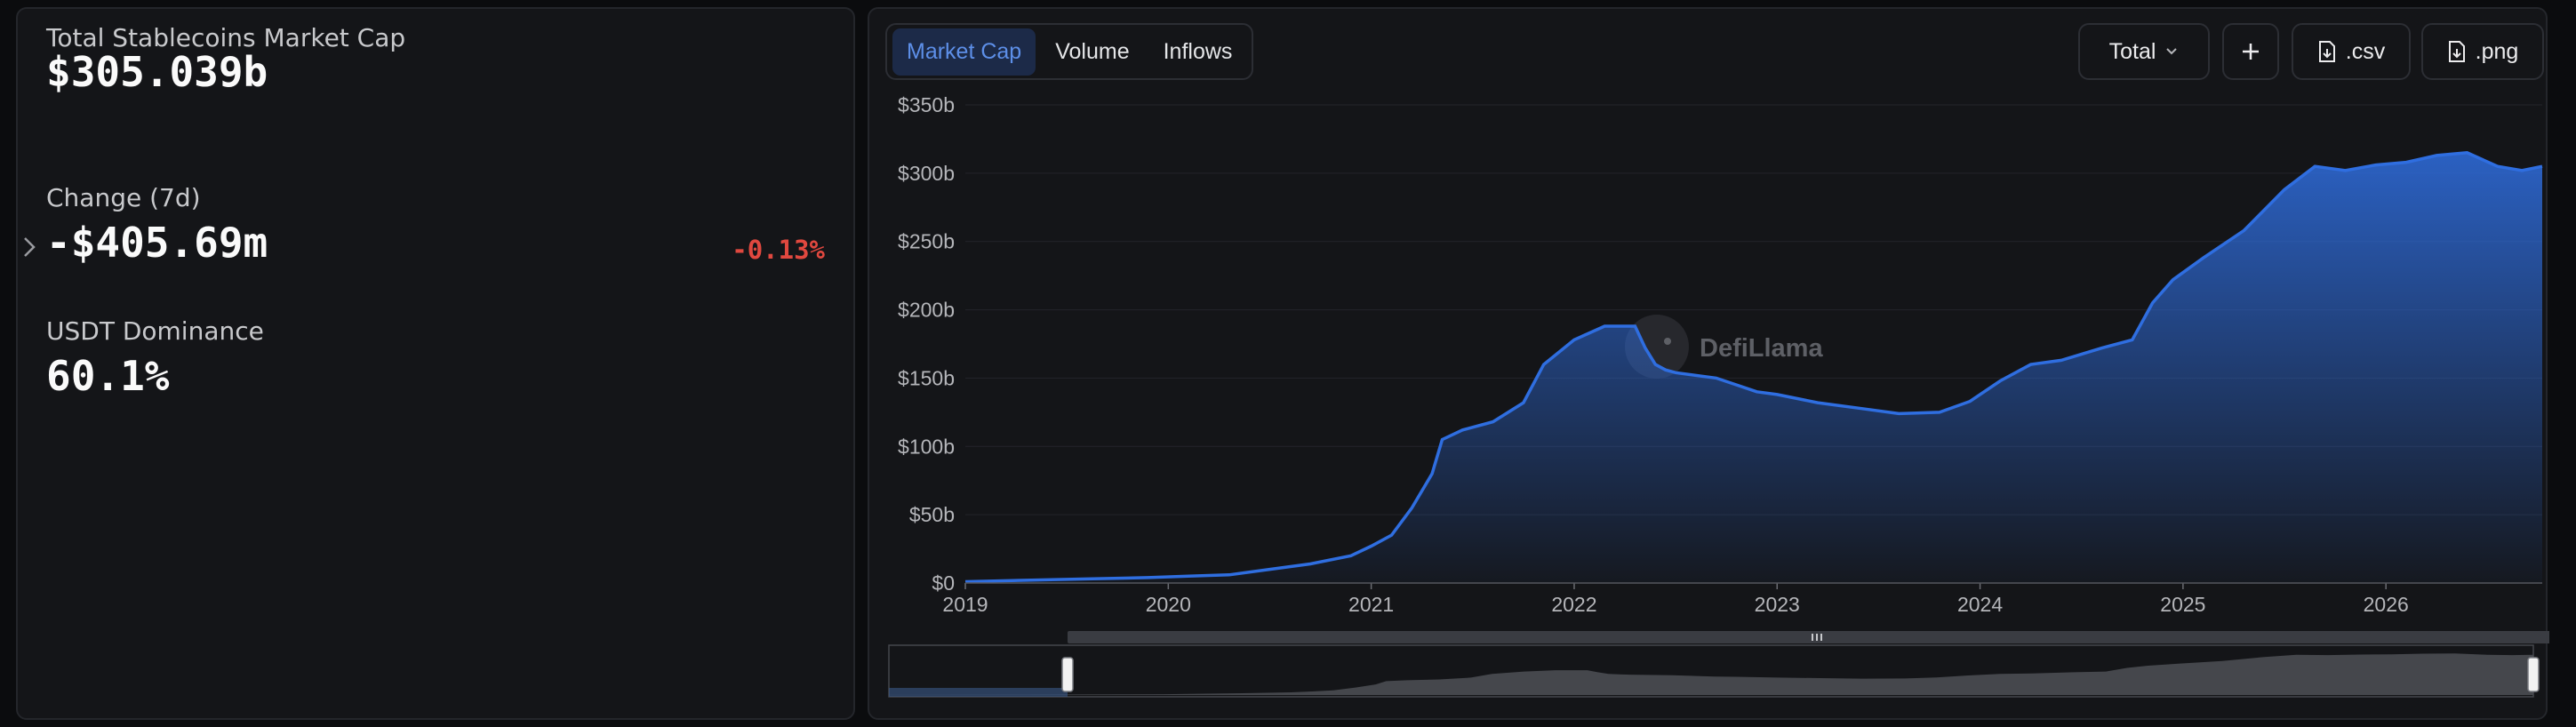  I want to click on x-tick-label: 2026, so click(2386, 604).